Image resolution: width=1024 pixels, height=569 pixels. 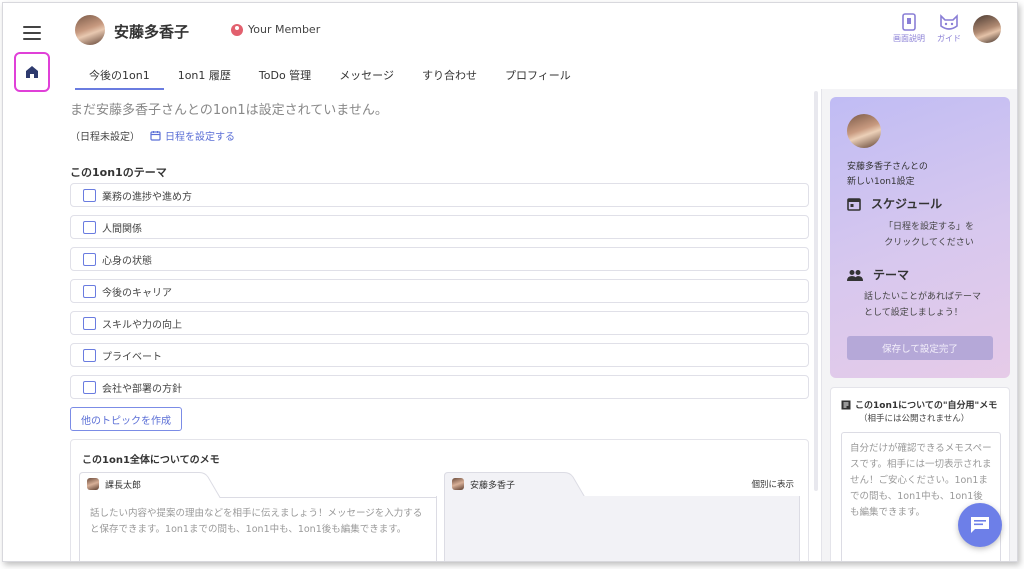 I want to click on theme-item: 業務の進捗や進め方, so click(x=439, y=195).